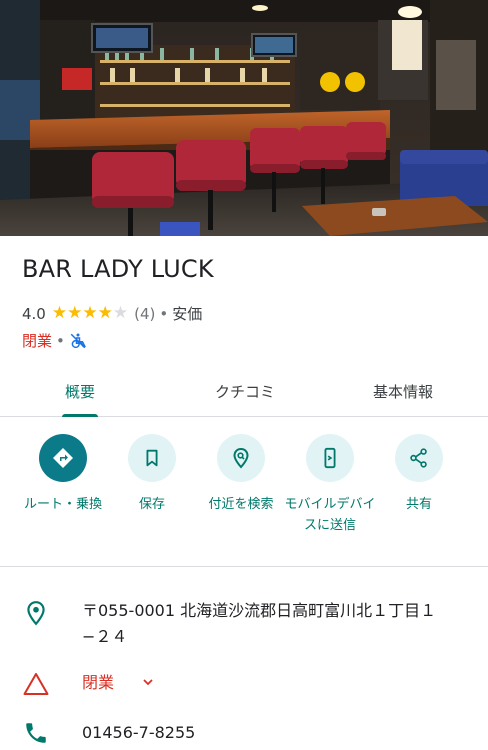 Image resolution: width=488 pixels, height=750 pixels. Describe the element at coordinates (34, 313) in the screenshot. I see `rating-value: 4.0` at that location.